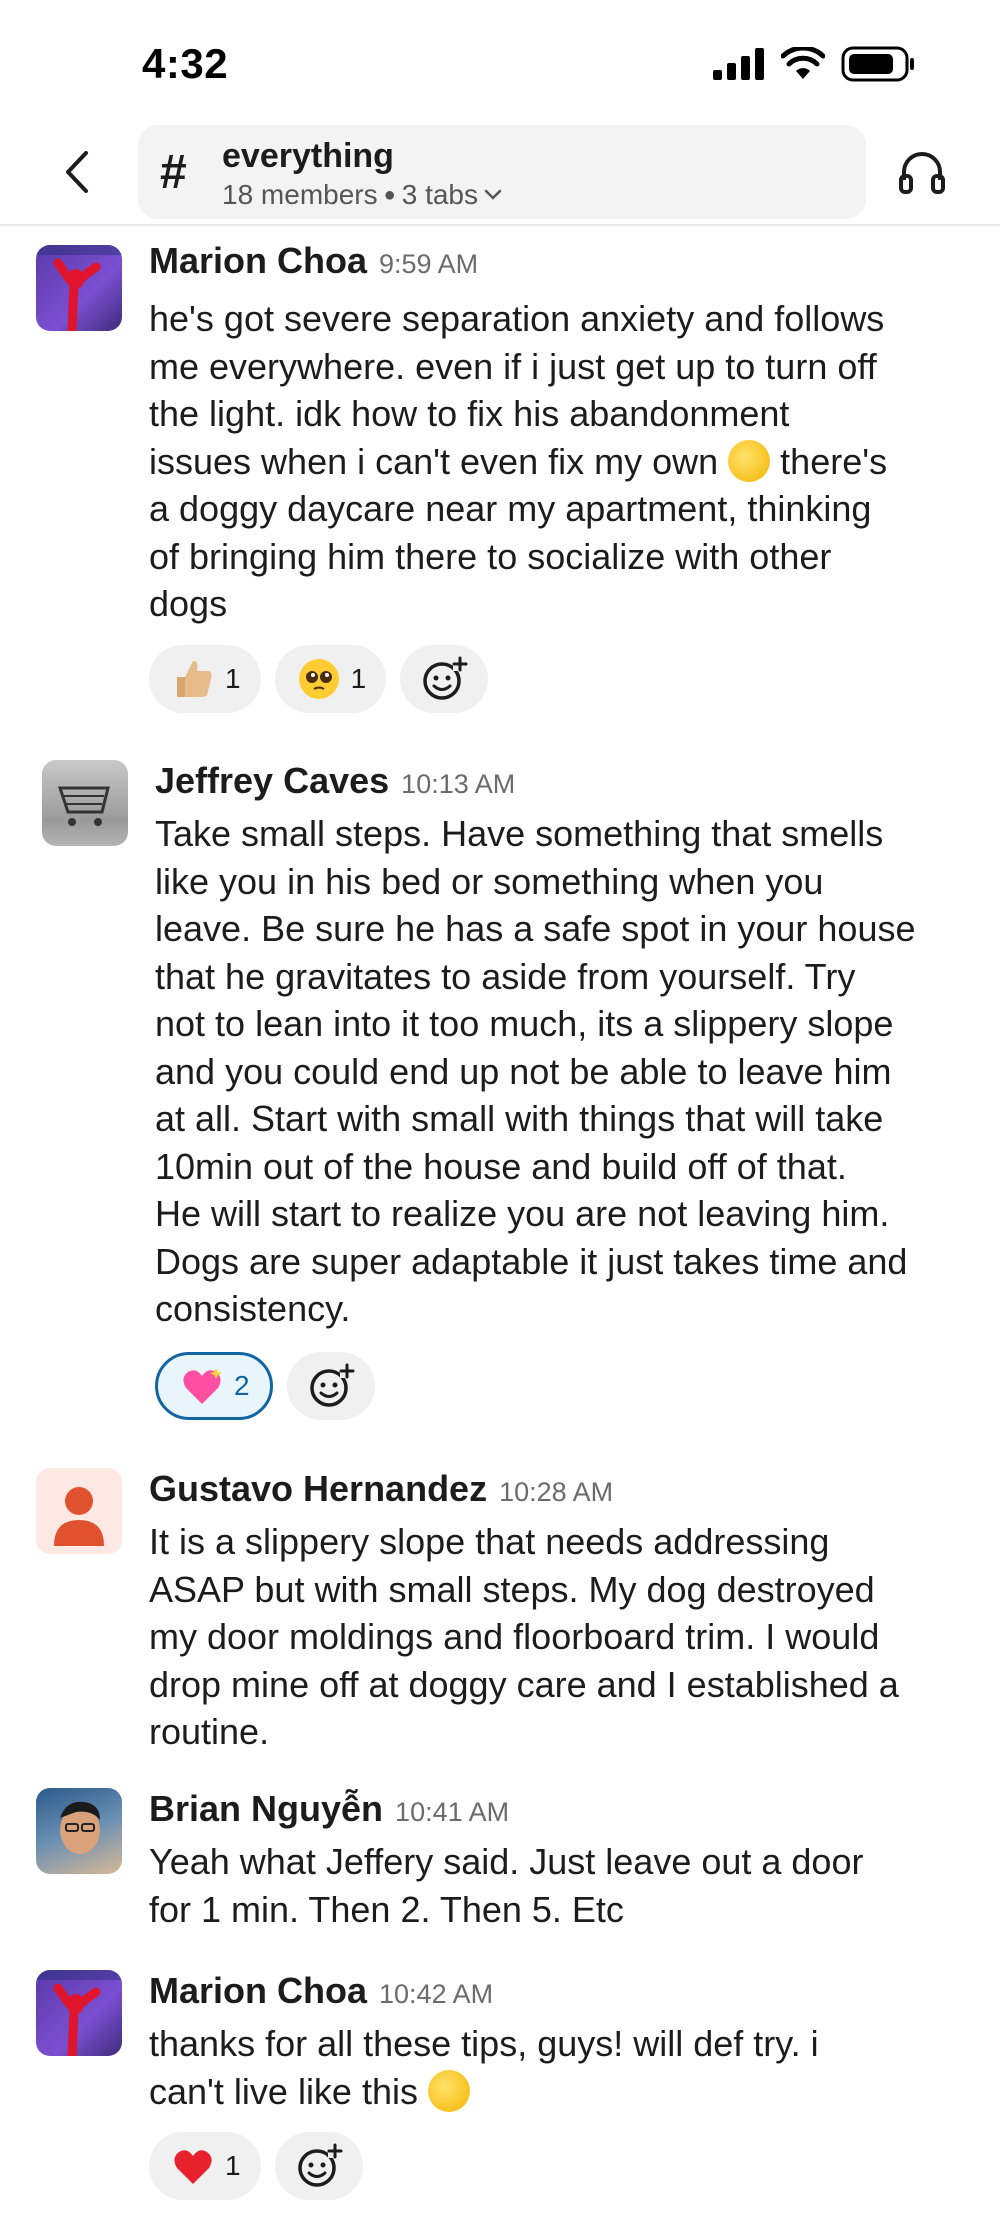 The image size is (1000, 2227). Describe the element at coordinates (173, 172) in the screenshot. I see `hash-icon: #` at that location.